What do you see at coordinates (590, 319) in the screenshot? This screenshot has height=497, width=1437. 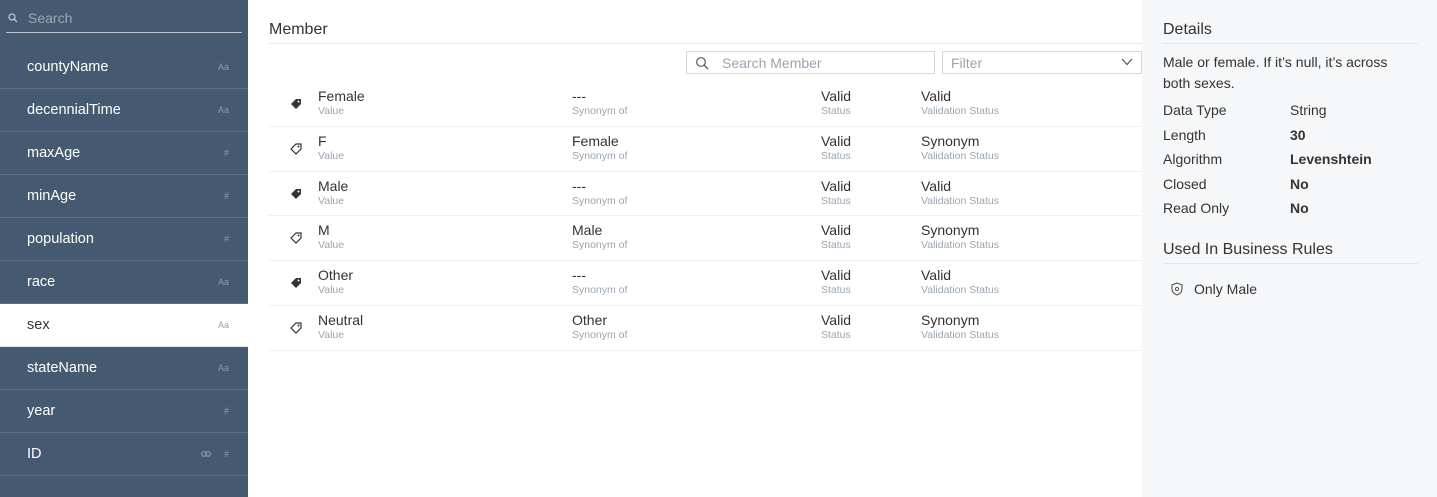 I see `cell-value: Other` at bounding box center [590, 319].